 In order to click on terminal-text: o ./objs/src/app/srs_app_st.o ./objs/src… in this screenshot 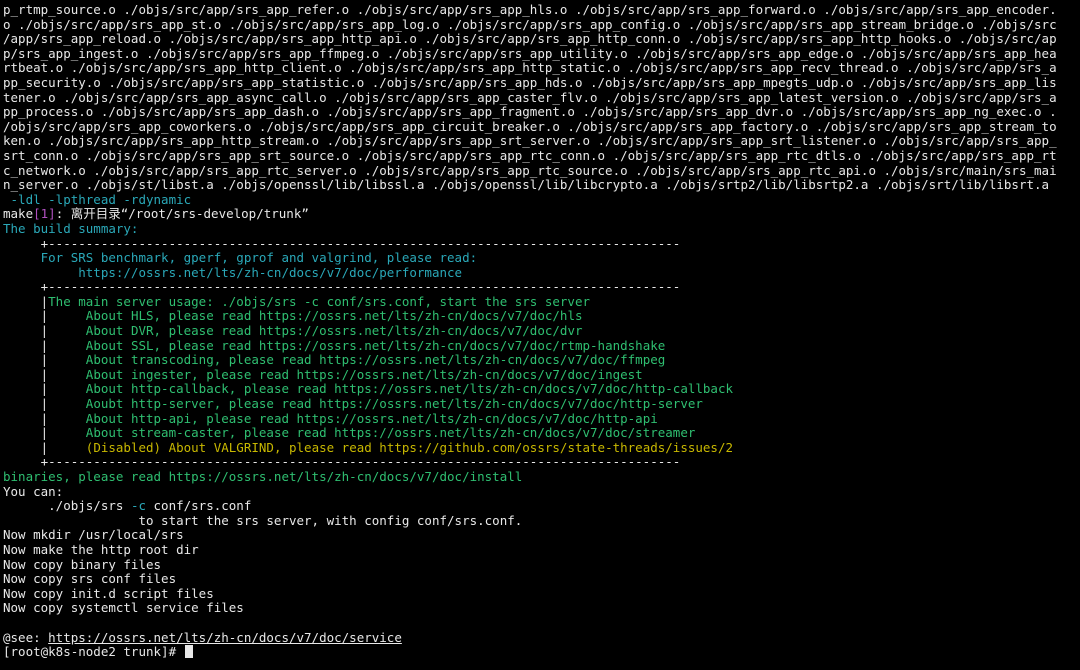, I will do `click(530, 24)`.